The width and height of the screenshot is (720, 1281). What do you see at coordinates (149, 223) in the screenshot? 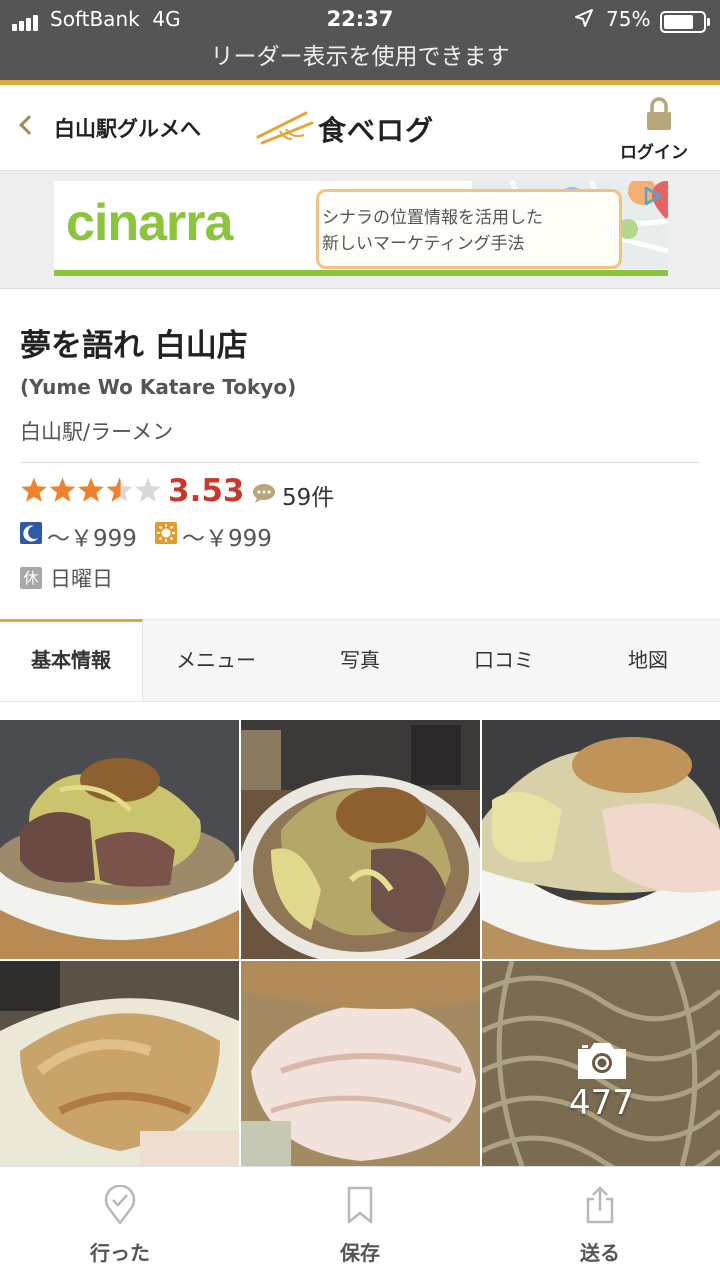
I see `ad-brand-logo: cinarra` at bounding box center [149, 223].